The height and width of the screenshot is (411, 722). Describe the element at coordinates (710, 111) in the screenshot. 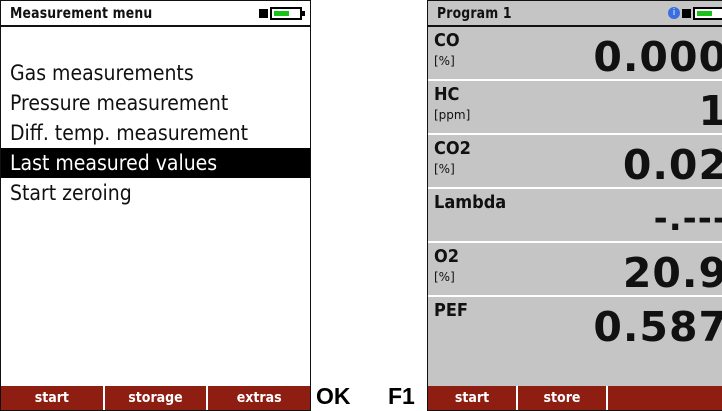

I see `parameter-value: 1` at that location.